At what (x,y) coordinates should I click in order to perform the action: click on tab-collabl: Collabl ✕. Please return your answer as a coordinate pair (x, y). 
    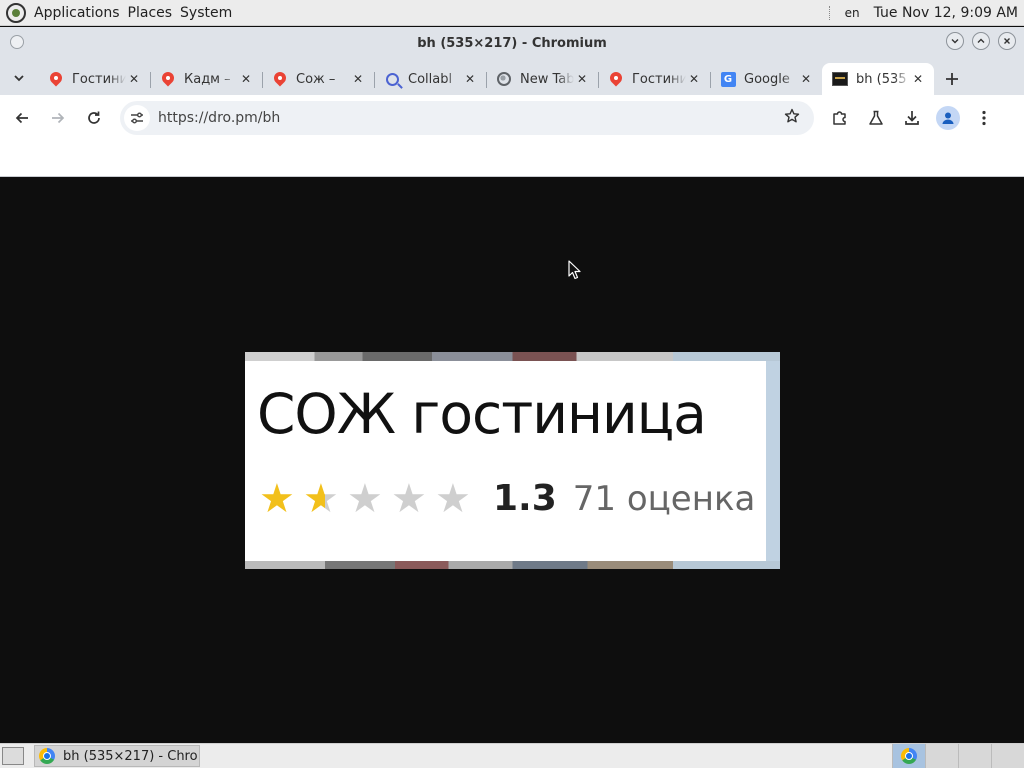
    Looking at the image, I should click on (430, 79).